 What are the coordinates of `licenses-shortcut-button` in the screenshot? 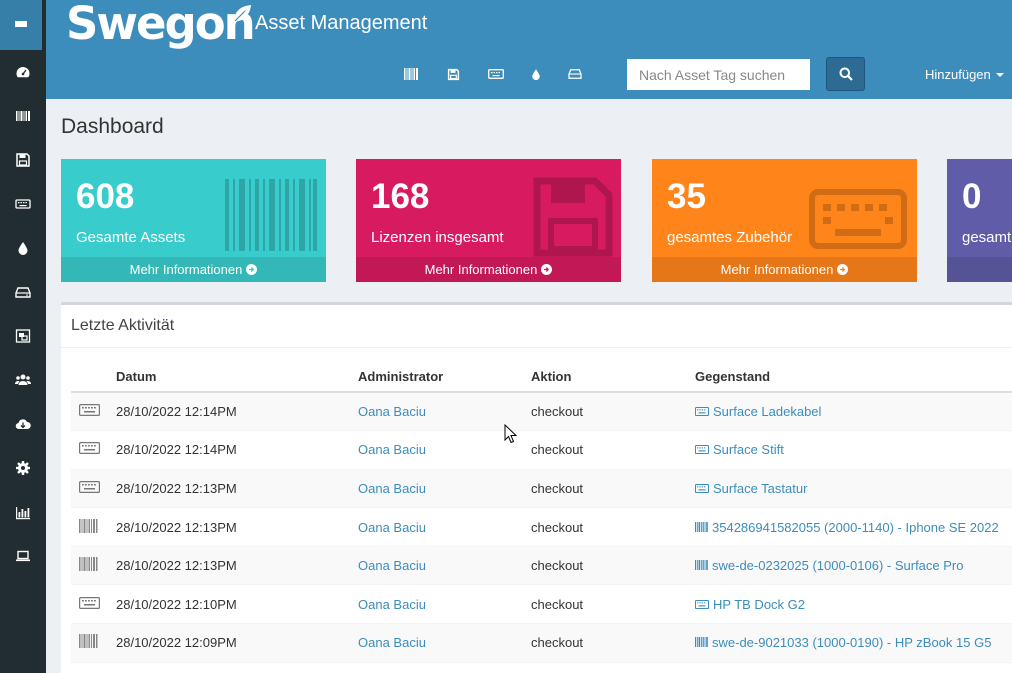 It's located at (453, 74).